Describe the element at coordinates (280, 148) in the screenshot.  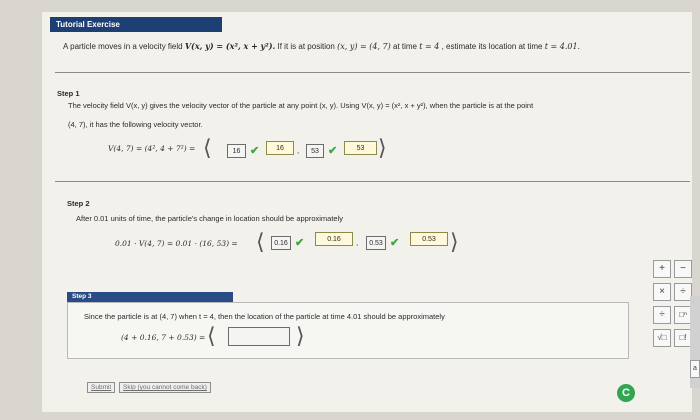
I see `step-1-x-feedback: 16` at that location.